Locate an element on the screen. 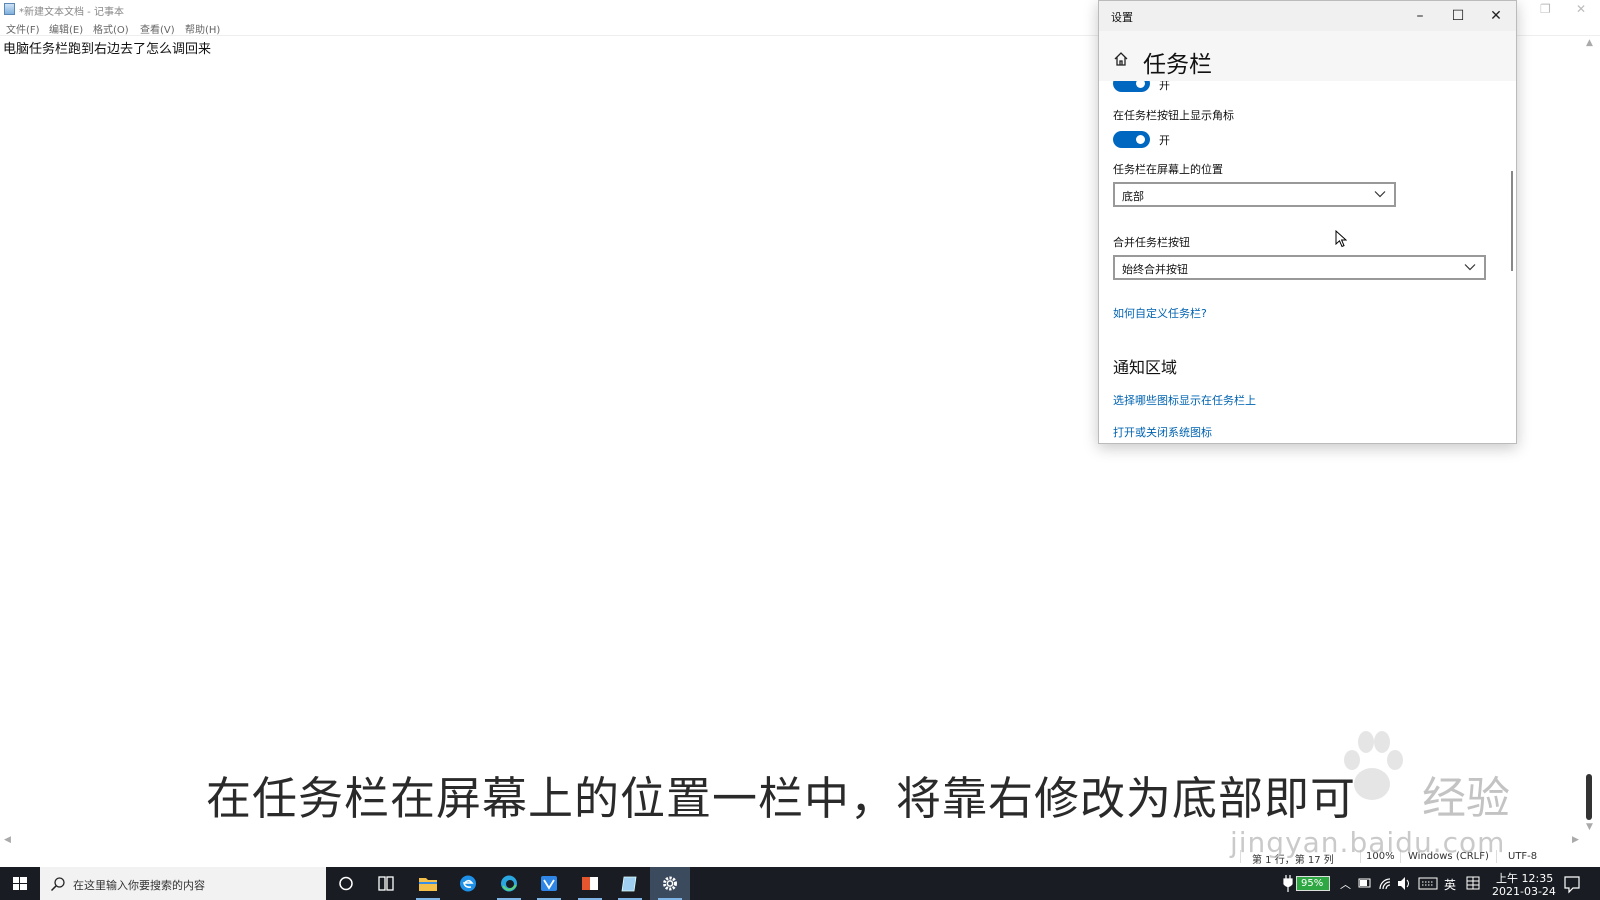  ime-grid-icon is located at coordinates (1473, 883).